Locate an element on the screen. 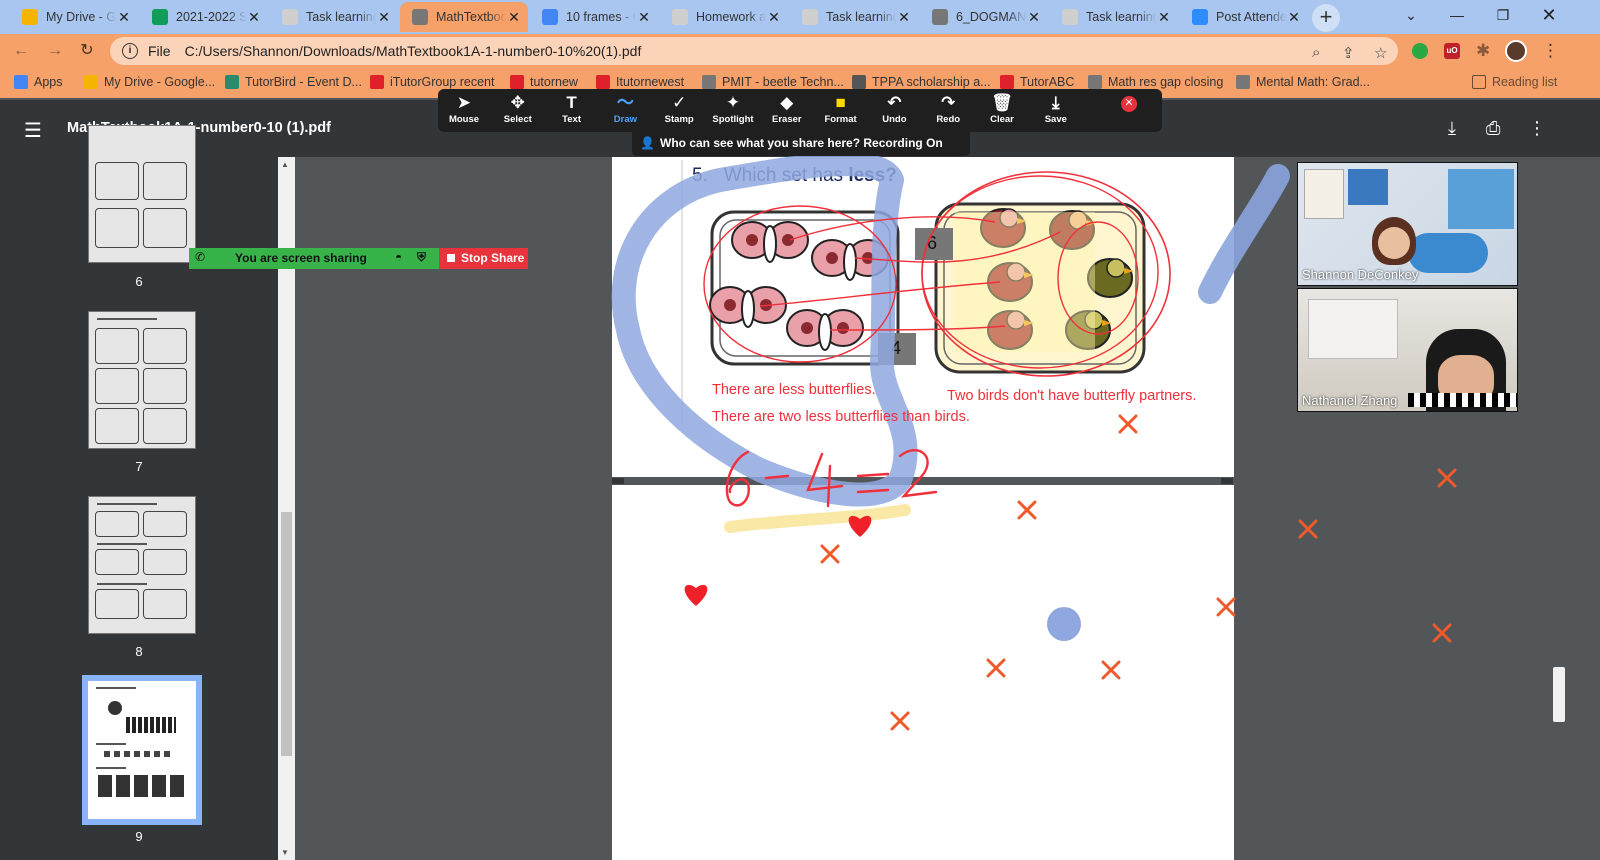 This screenshot has height=860, width=1600. thumbnail-page-number: 8 is located at coordinates (139, 651).